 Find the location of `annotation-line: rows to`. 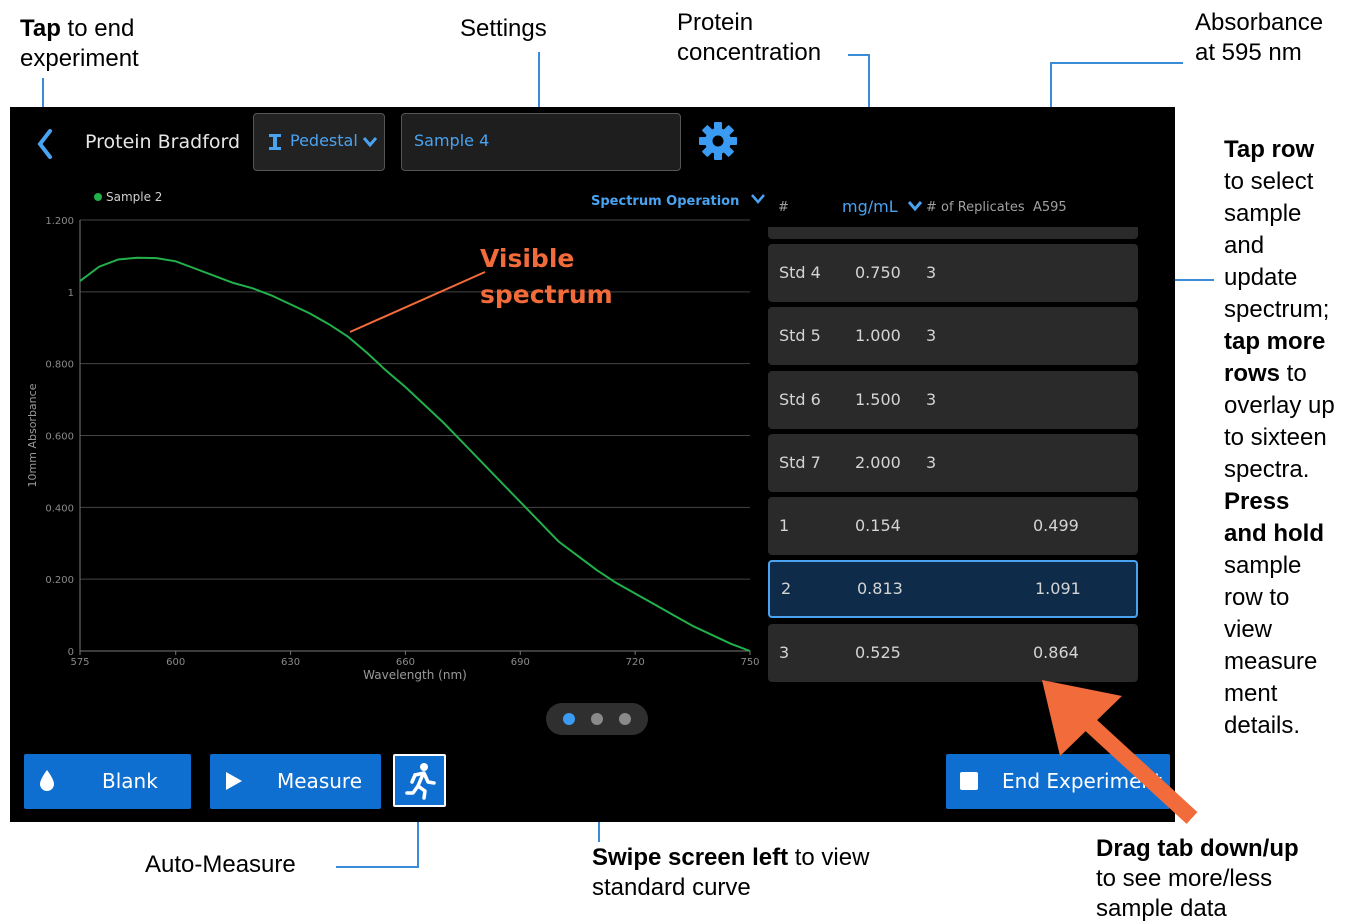

annotation-line: rows to is located at coordinates (1265, 373).